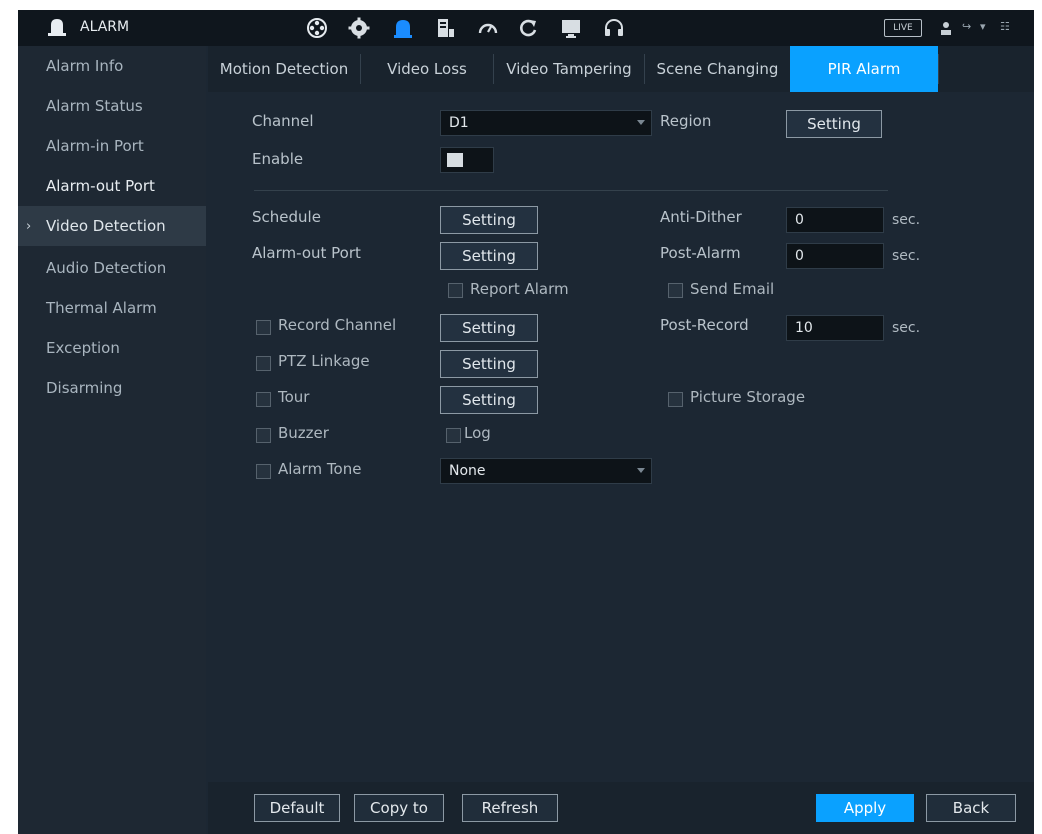 This screenshot has width=1042, height=834. I want to click on gear-icon, so click(359, 28).